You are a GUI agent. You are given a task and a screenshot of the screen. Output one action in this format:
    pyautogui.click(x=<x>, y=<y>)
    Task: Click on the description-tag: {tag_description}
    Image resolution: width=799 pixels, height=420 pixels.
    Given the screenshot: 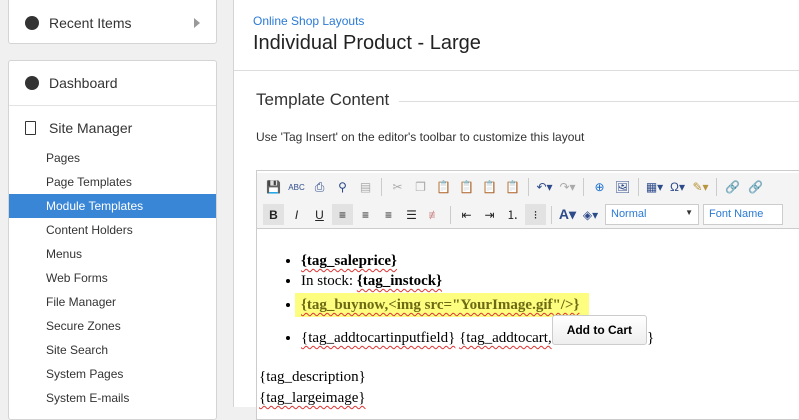 What is the action you would take?
    pyautogui.click(x=312, y=377)
    